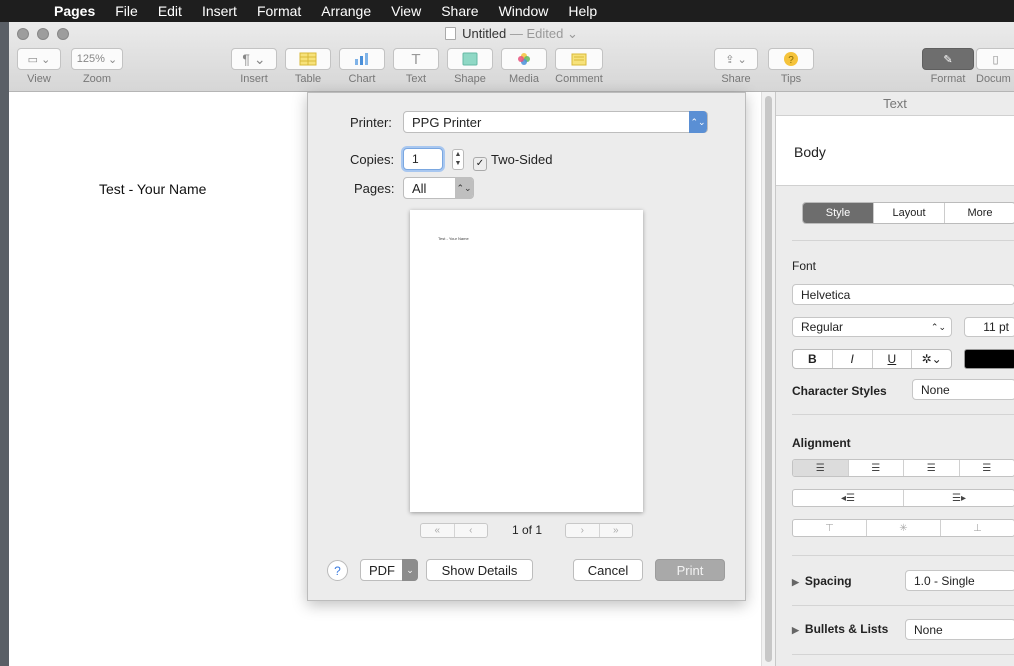 This screenshot has width=1014, height=666. I want to click on bullets-disclosure: ▶ Bullets & Lists, so click(840, 629).